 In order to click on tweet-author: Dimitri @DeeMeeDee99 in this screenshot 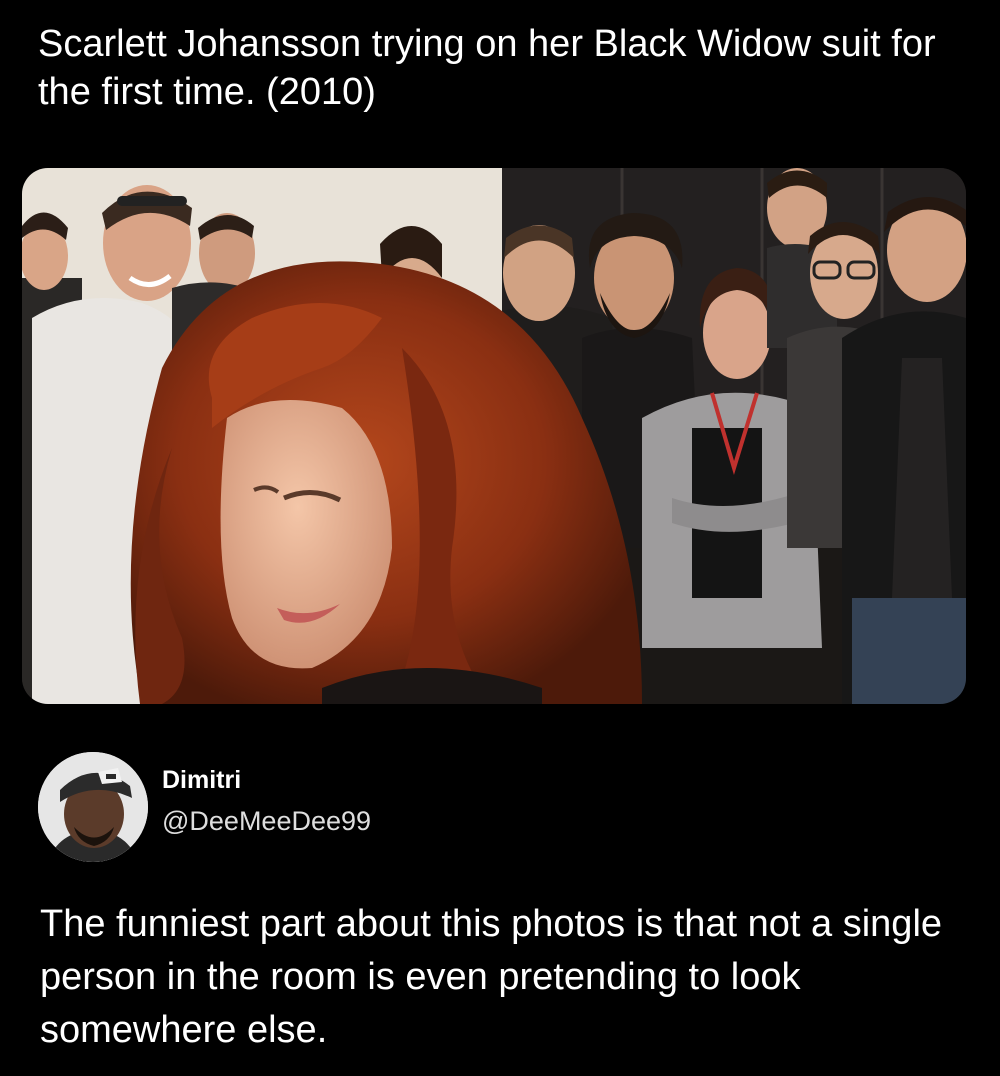, I will do `click(338, 807)`.